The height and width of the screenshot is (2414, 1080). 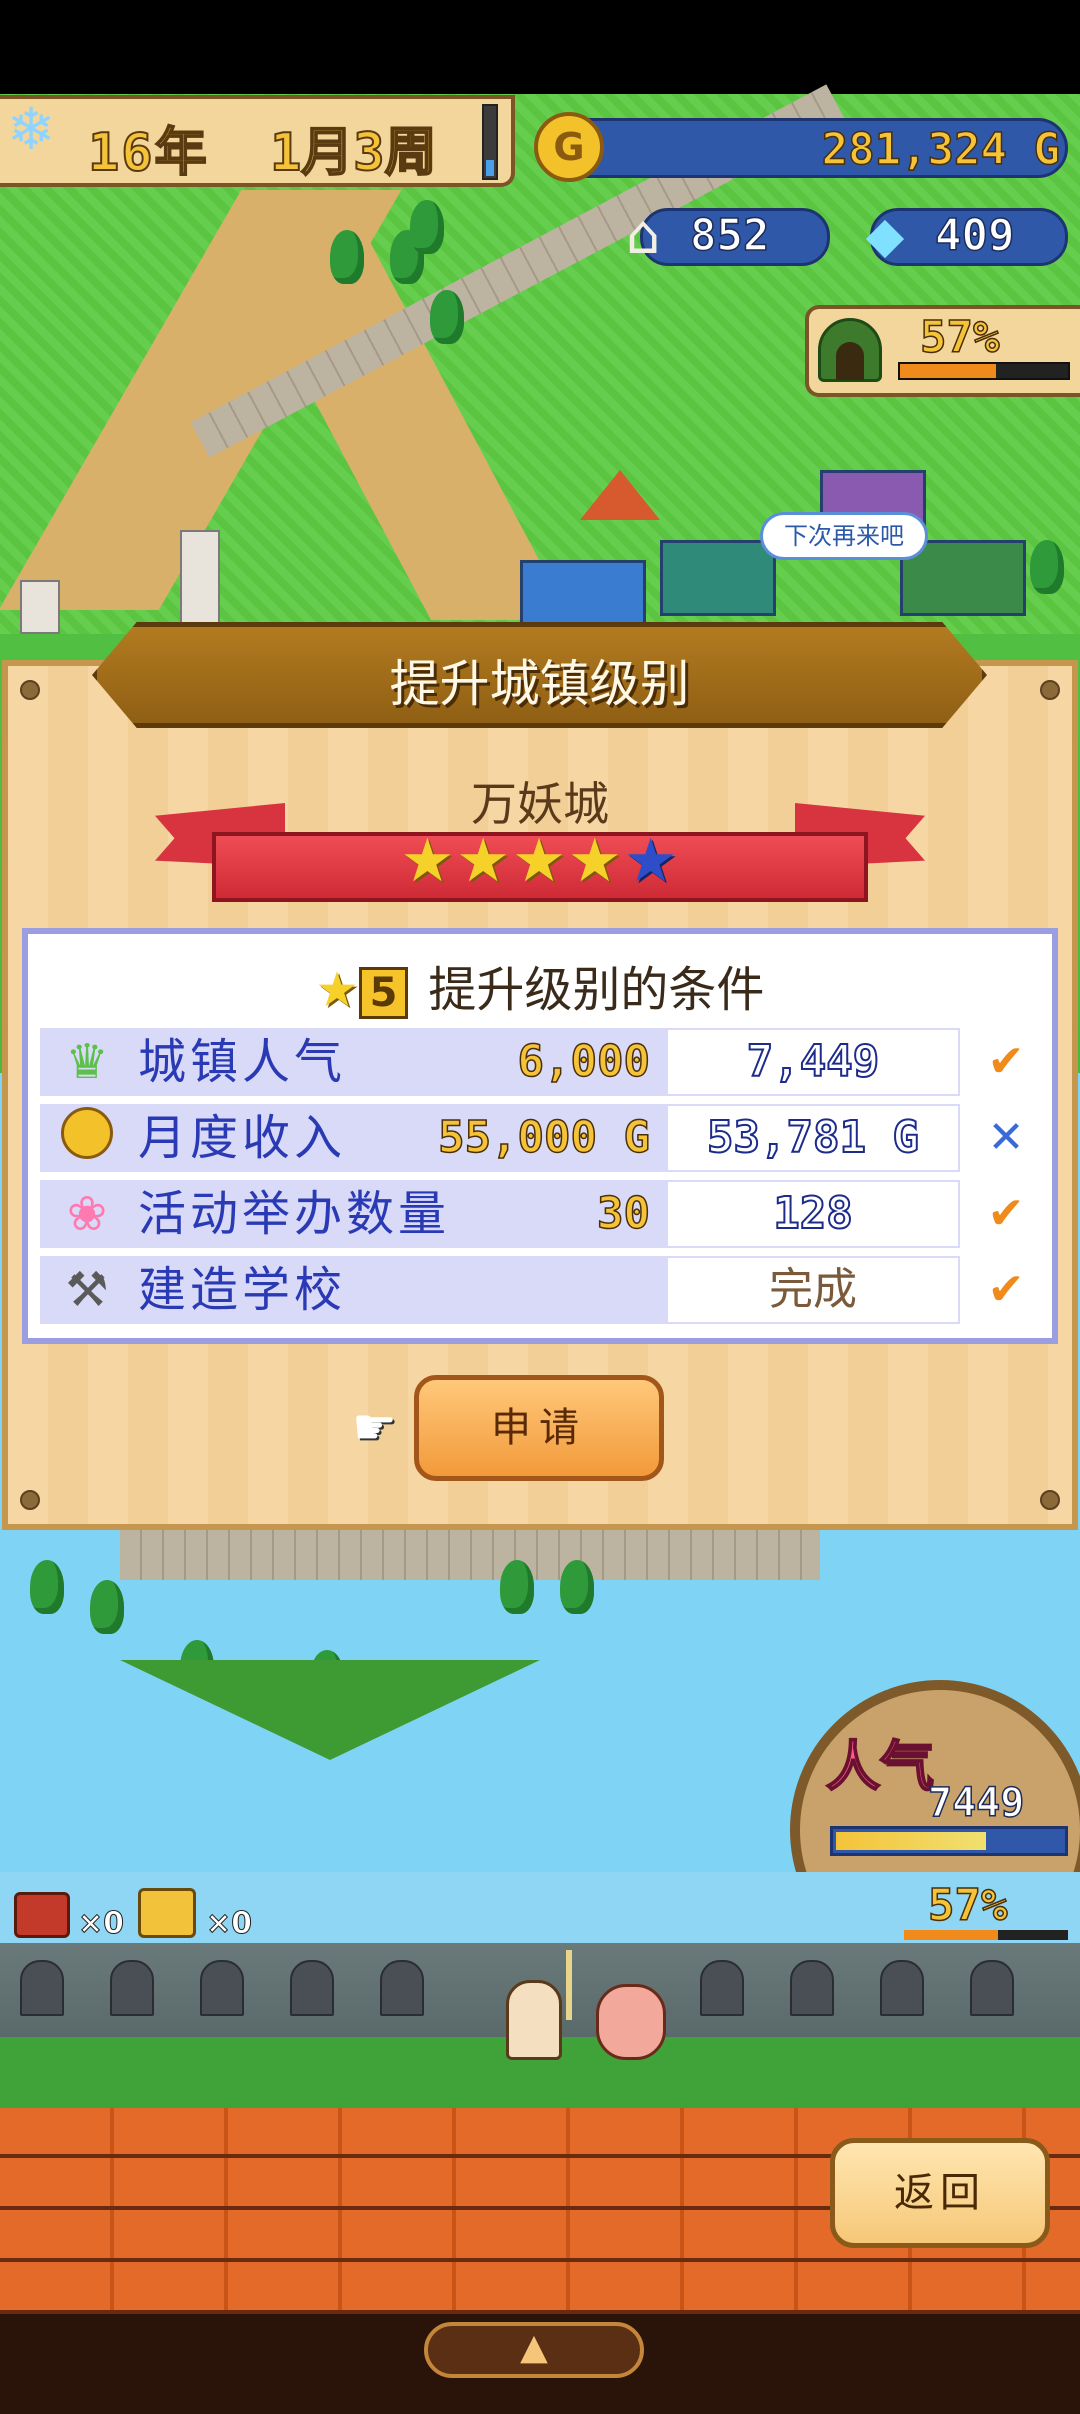 I want to click on gold-coin-icon, so click(x=87, y=1138).